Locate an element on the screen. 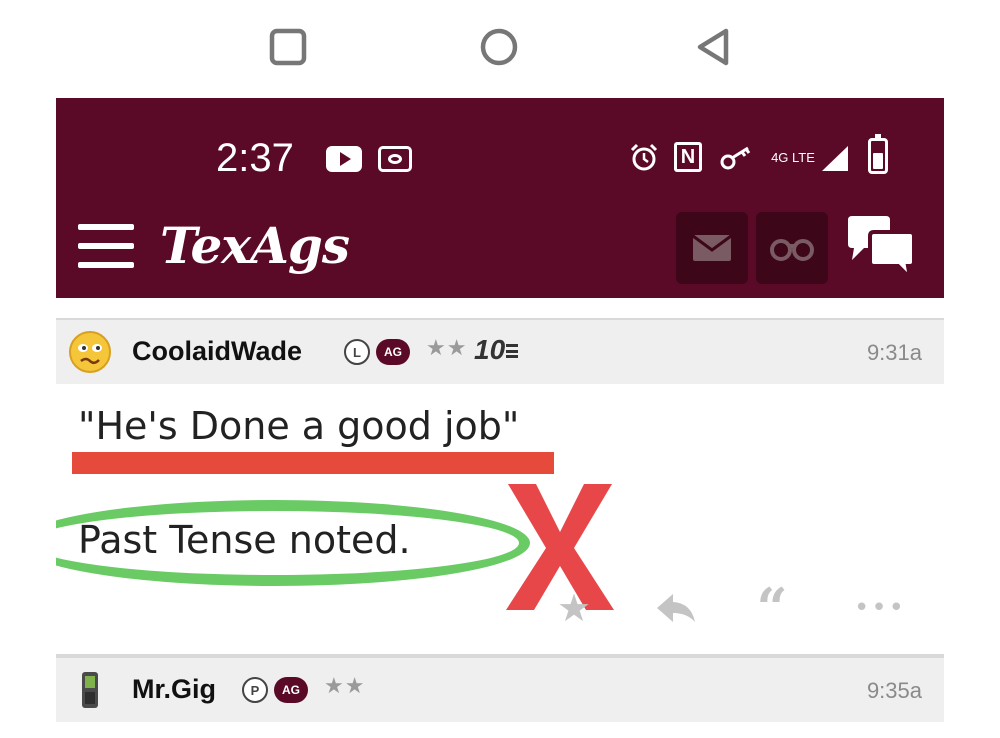 The width and height of the screenshot is (1000, 738). cast-icon is located at coordinates (395, 159).